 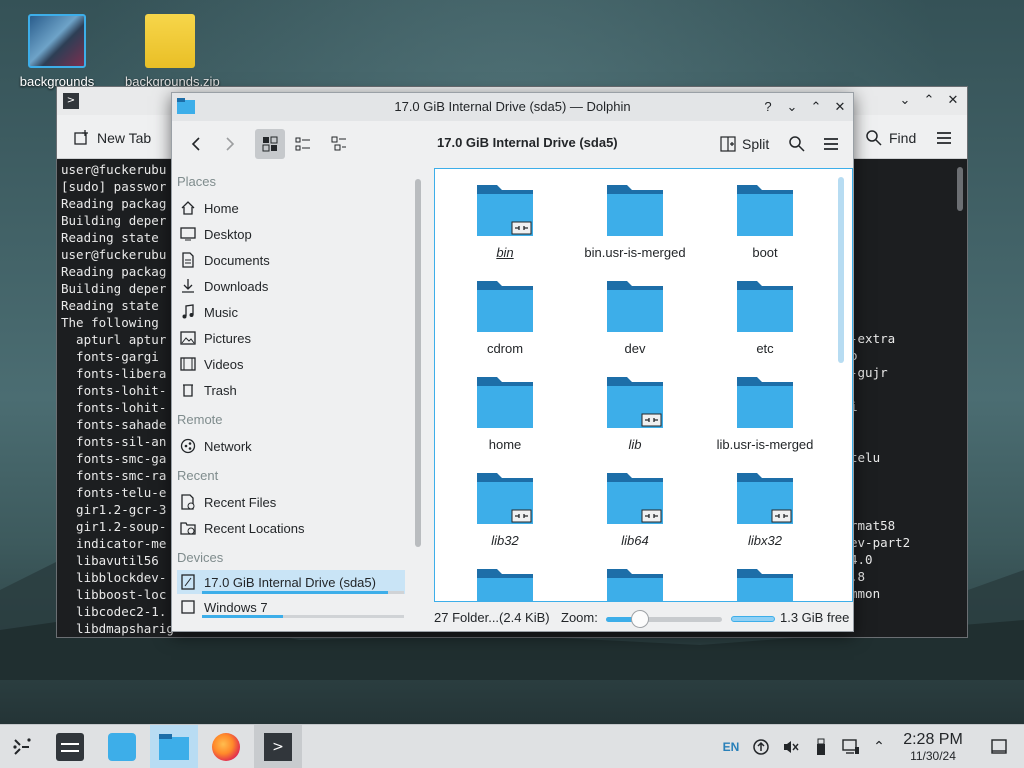 I want to click on folder-item: boot, so click(x=765, y=221).